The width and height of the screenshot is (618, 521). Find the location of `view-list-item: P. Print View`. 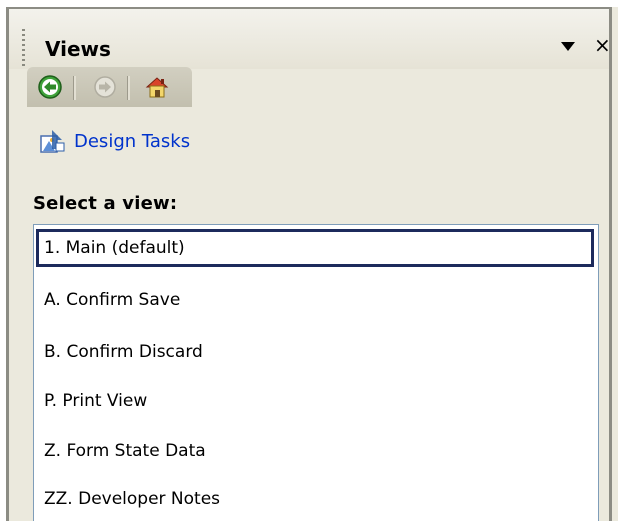

view-list-item: P. Print View is located at coordinates (315, 401).